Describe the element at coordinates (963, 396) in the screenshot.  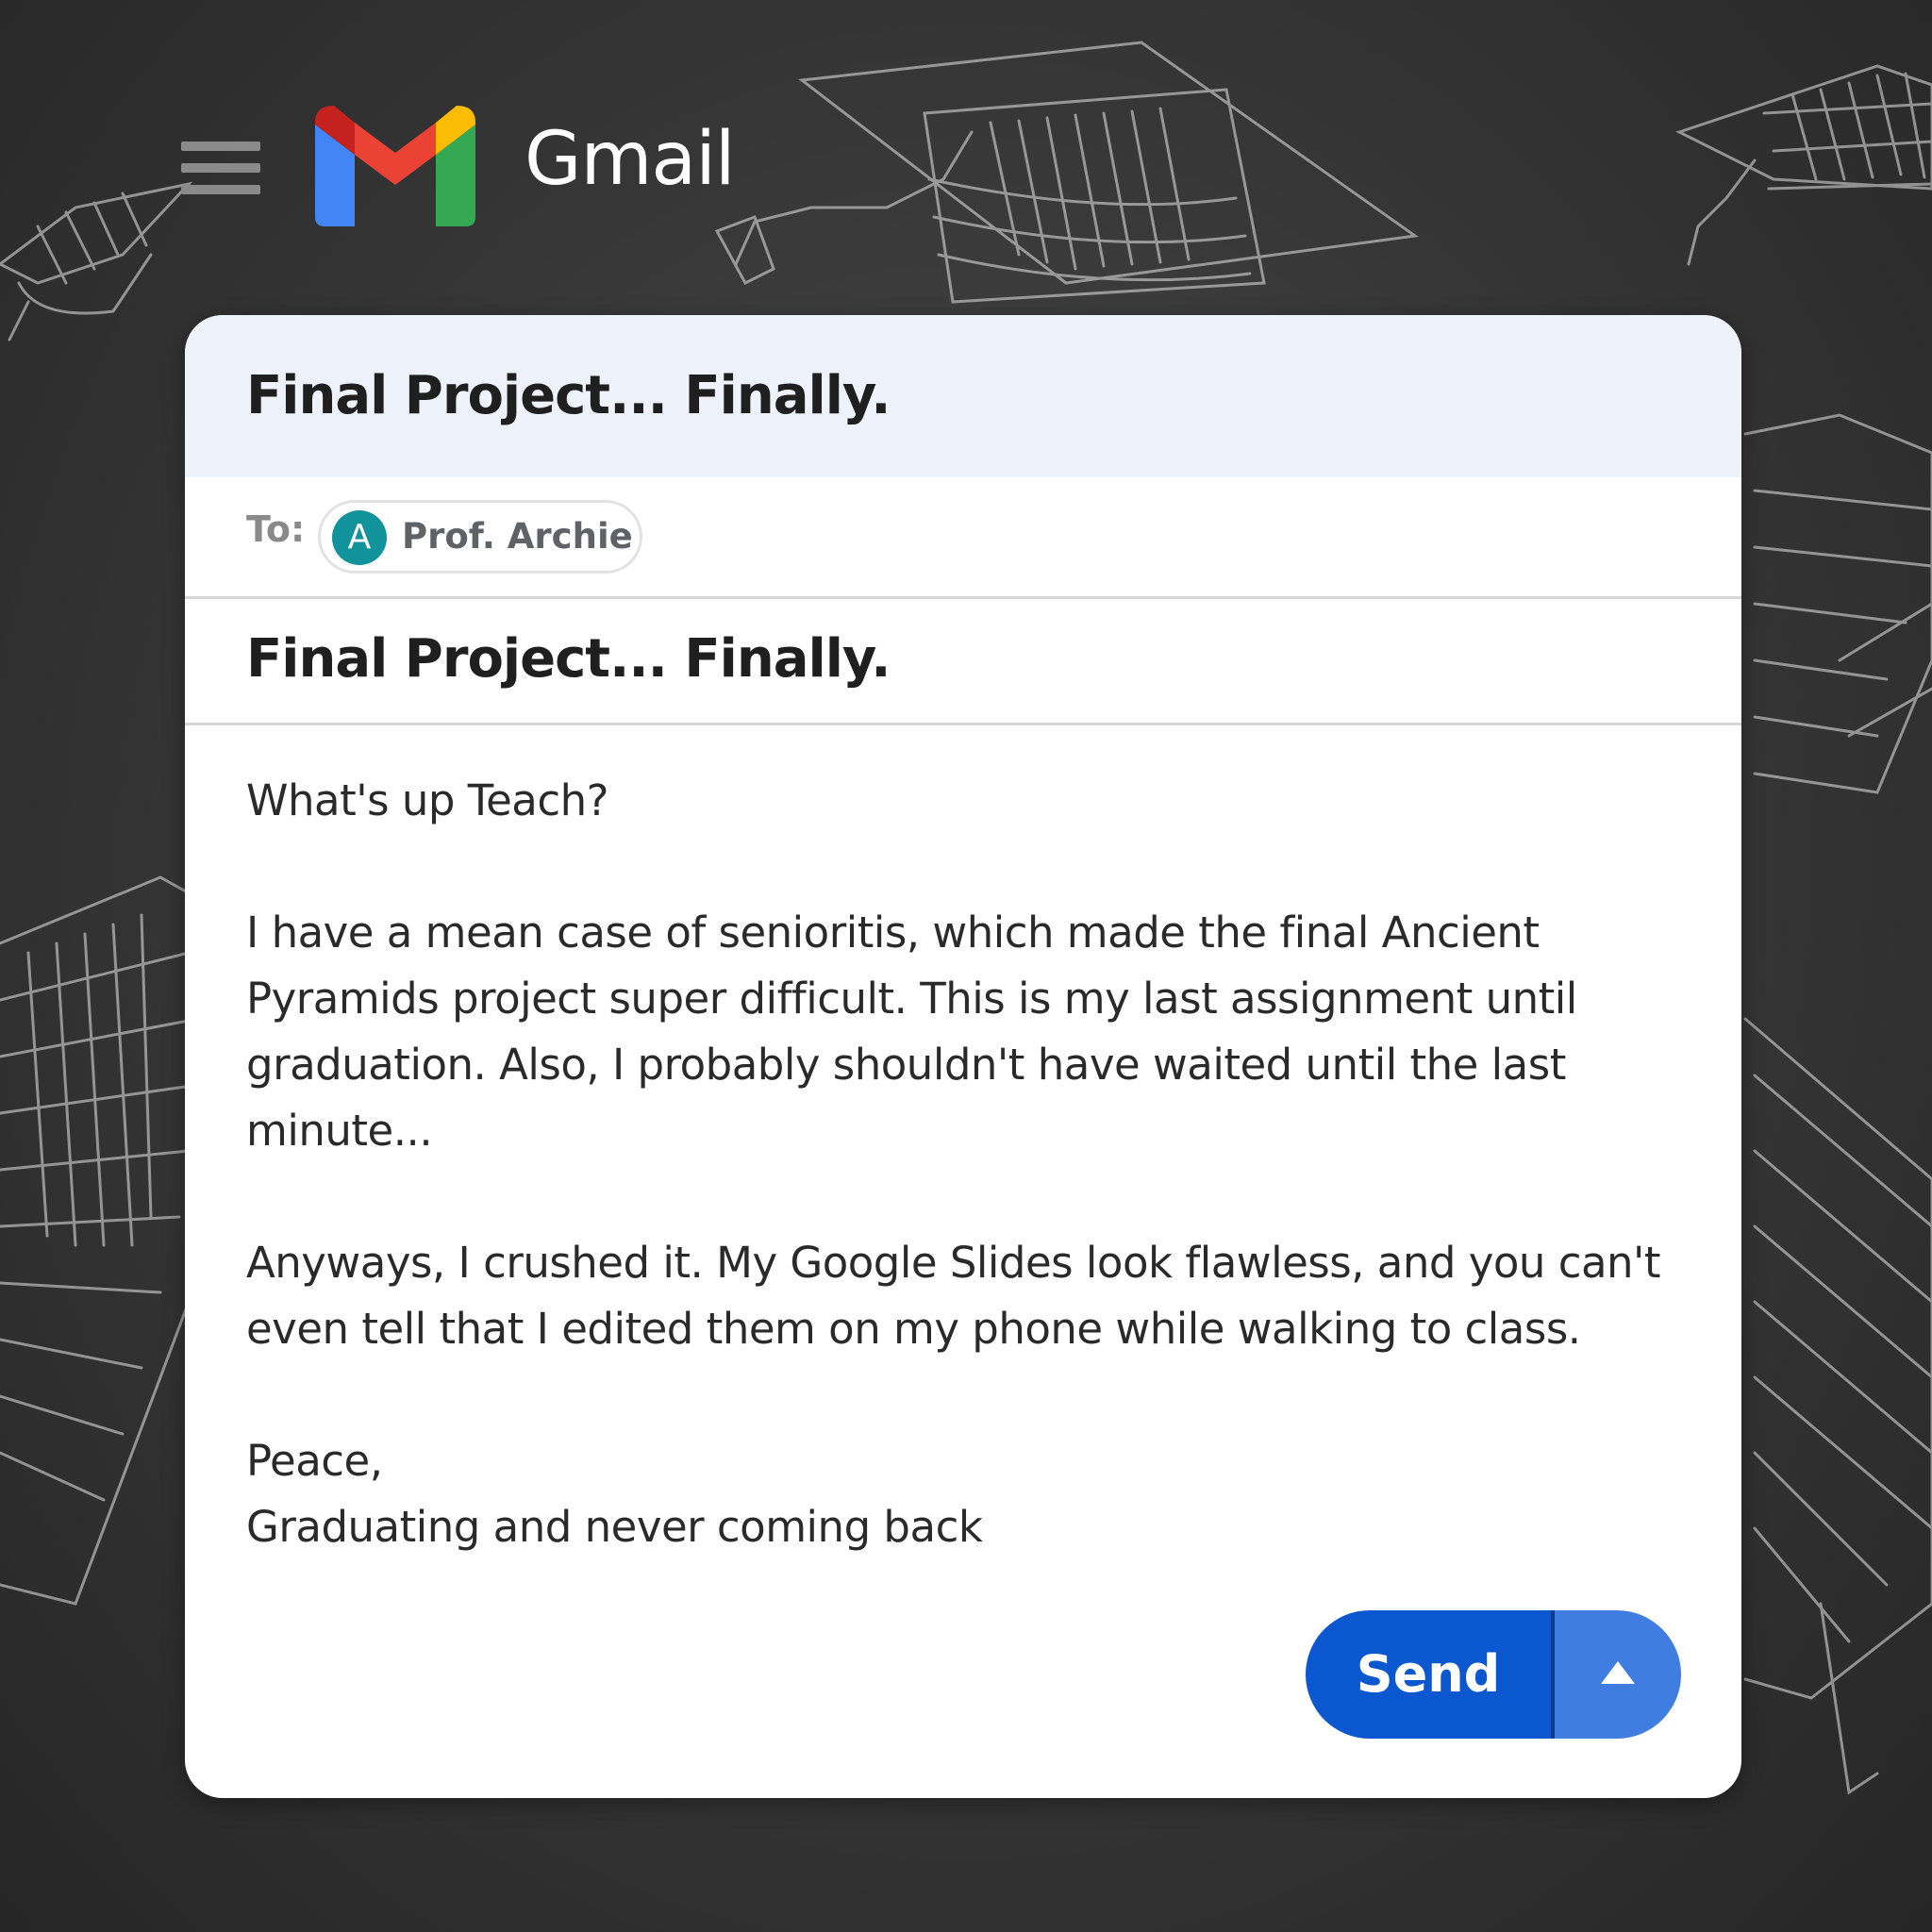
I see `compose-header: Final Project... Finally.` at that location.